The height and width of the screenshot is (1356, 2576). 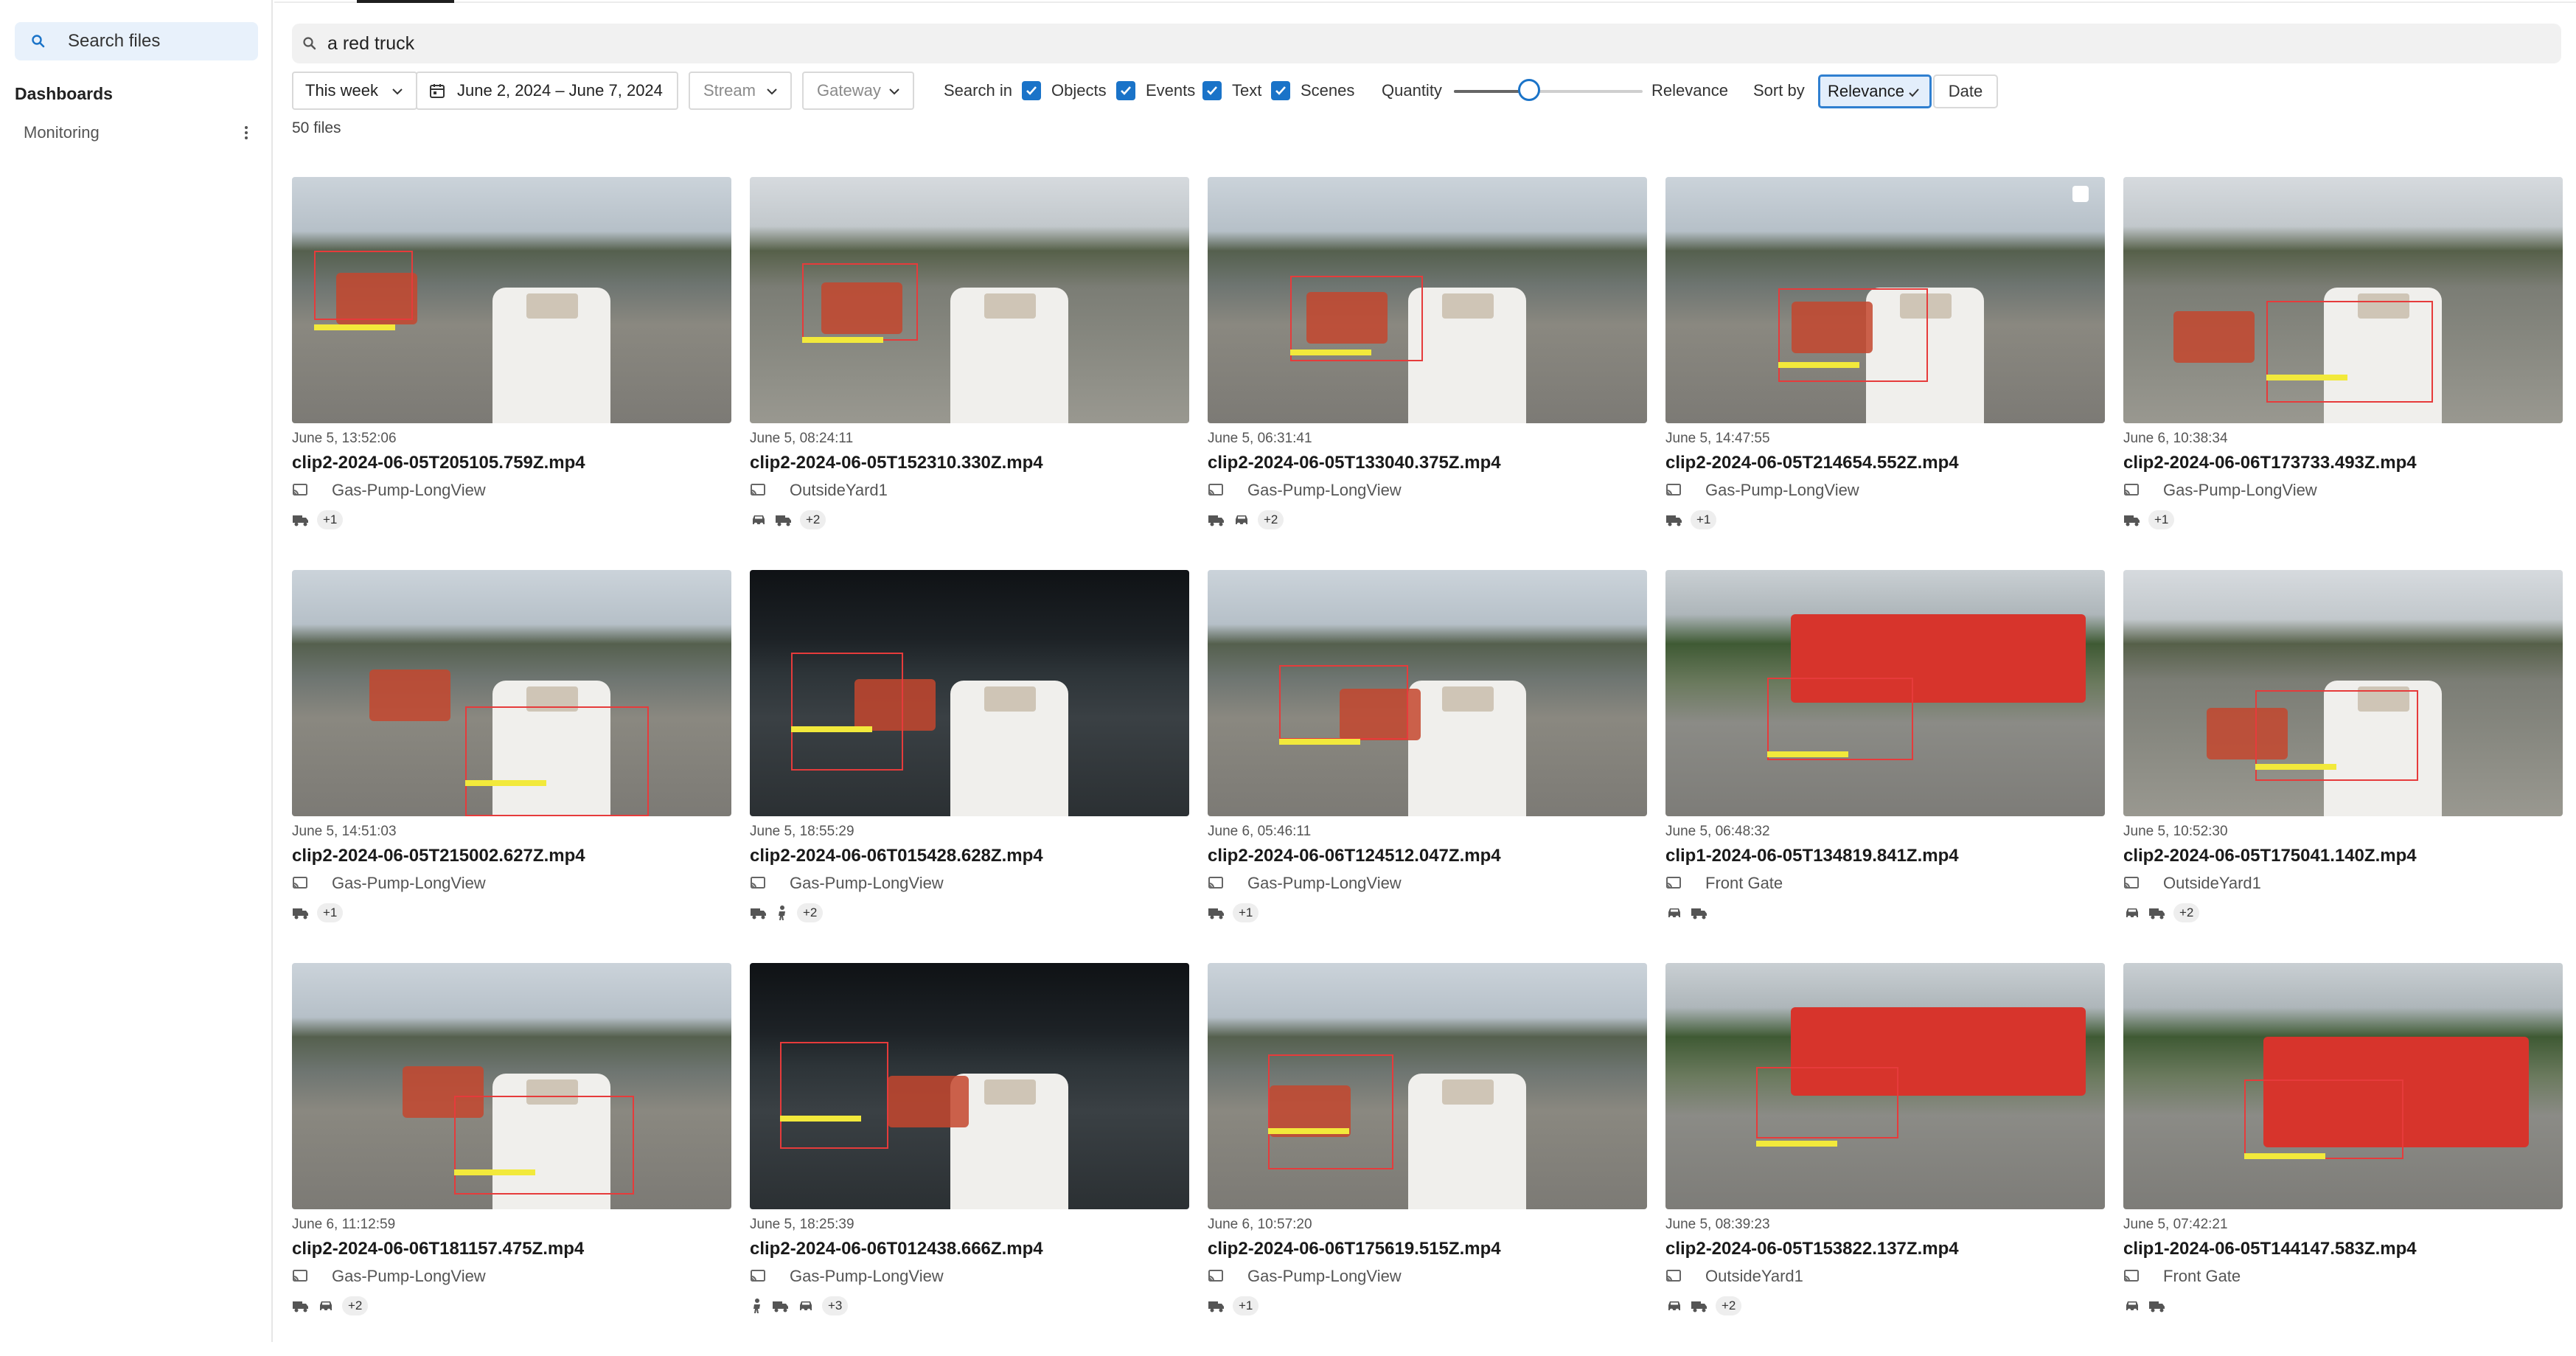 I want to click on chevron-down-icon, so click(x=772, y=91).